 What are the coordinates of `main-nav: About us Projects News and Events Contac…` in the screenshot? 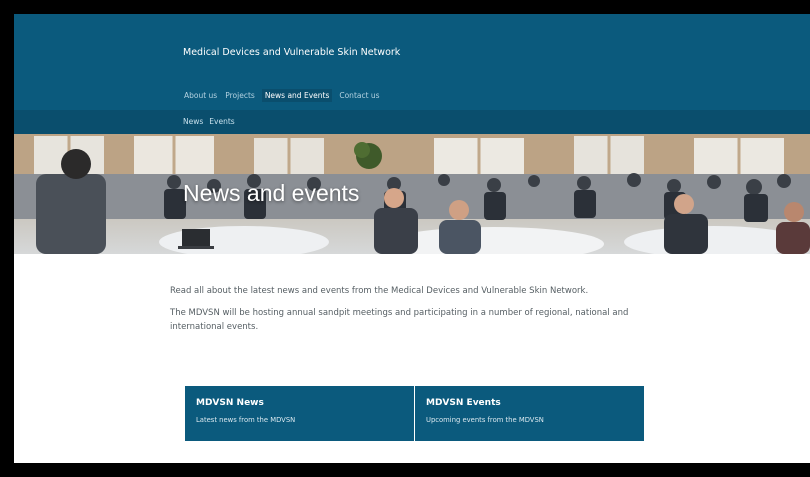 It's located at (282, 95).